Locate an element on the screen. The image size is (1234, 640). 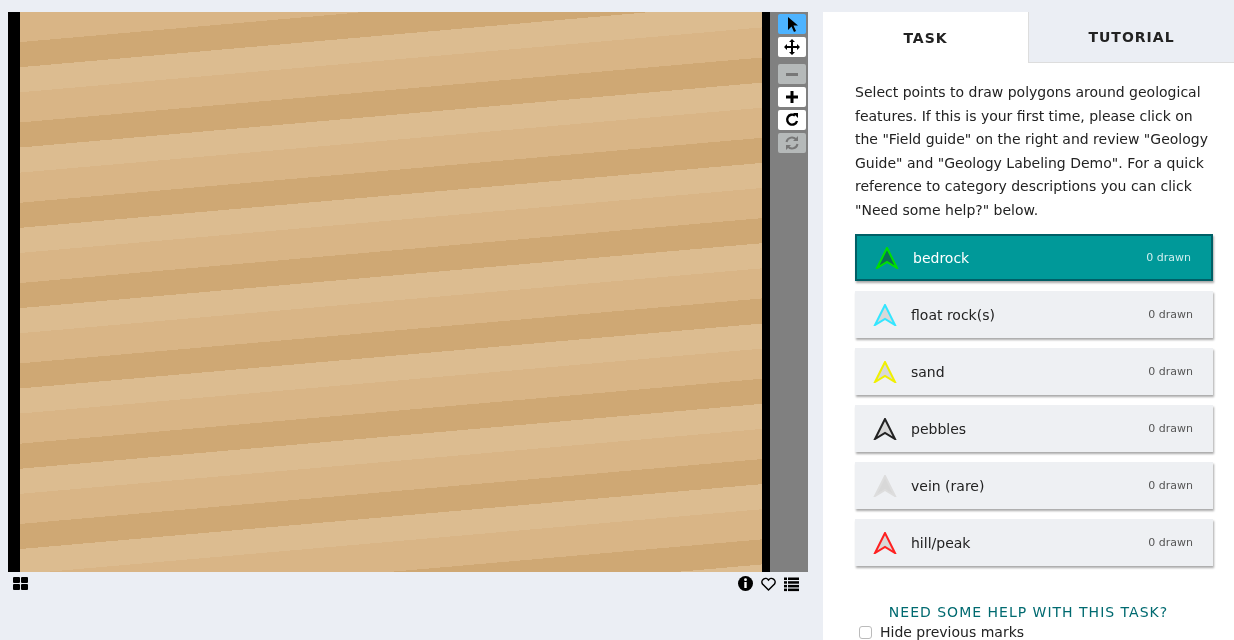
list-icon is located at coordinates (791, 583).